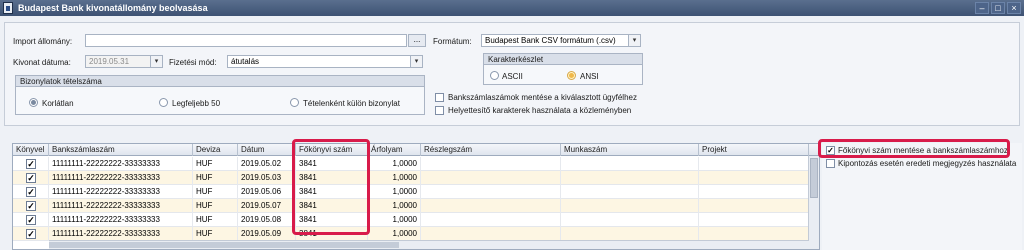  Describe the element at coordinates (630, 150) in the screenshot. I see `col-job: Munkaszám` at that location.